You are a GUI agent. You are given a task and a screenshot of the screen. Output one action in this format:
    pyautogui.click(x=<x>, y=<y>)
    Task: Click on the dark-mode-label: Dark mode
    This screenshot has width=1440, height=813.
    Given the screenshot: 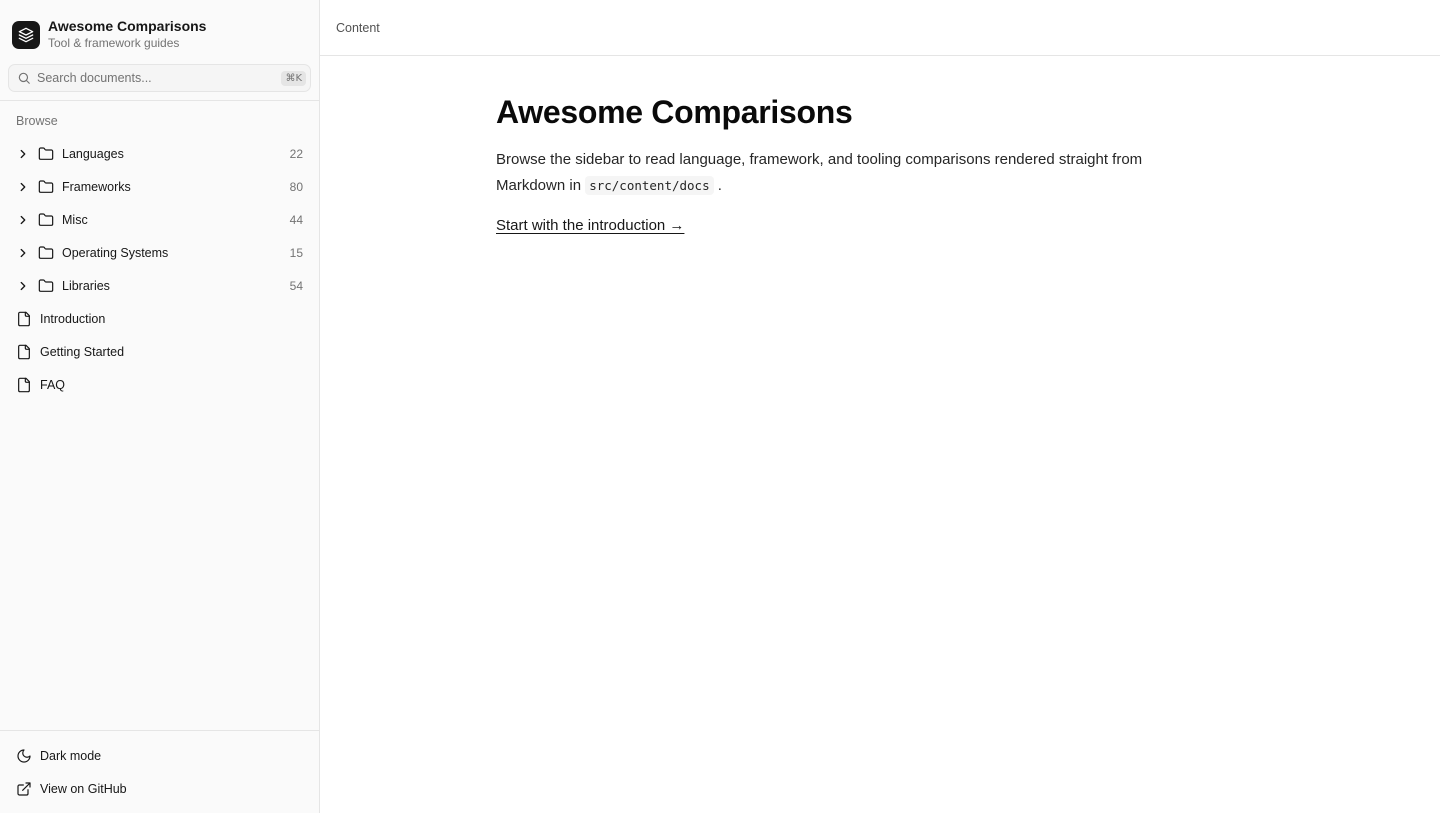 What is the action you would take?
    pyautogui.click(x=71, y=755)
    